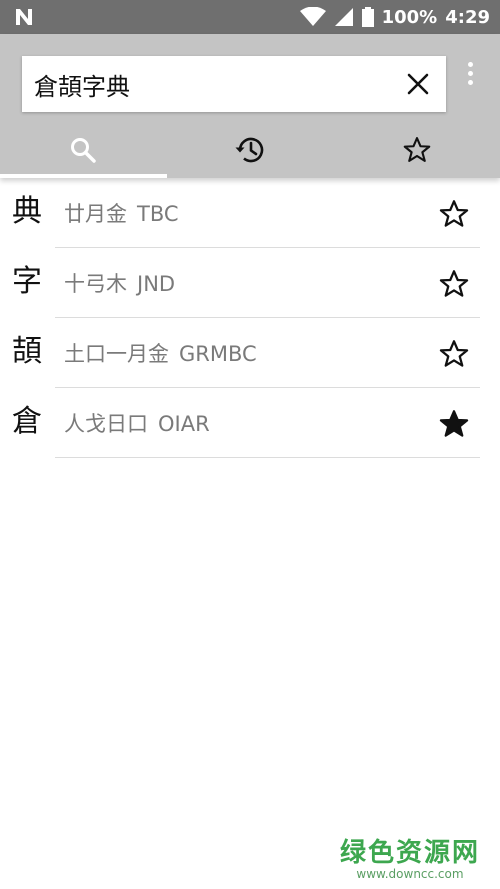 The width and height of the screenshot is (500, 889). I want to click on cangjie-code: 人戈日口 OIAR, so click(137, 424).